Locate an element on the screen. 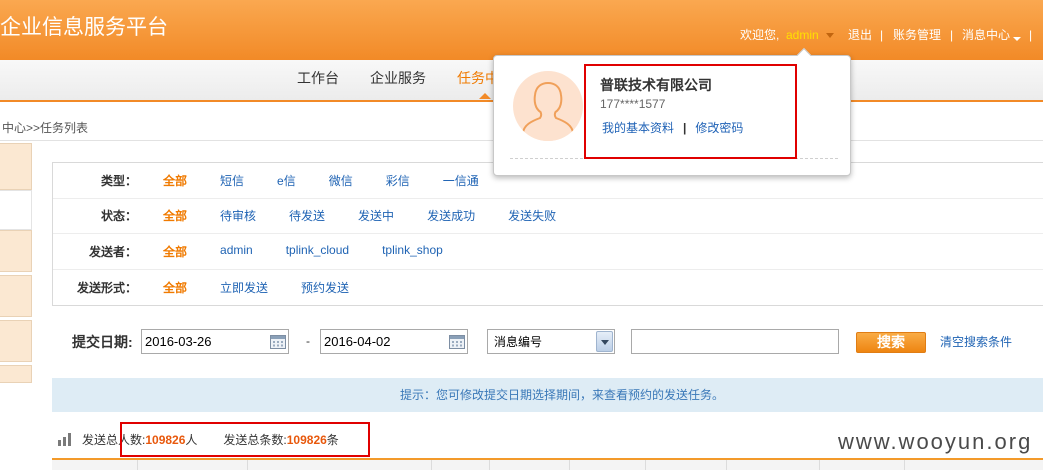 The width and height of the screenshot is (1043, 470). tab-workbench: 工作台 is located at coordinates (318, 78).